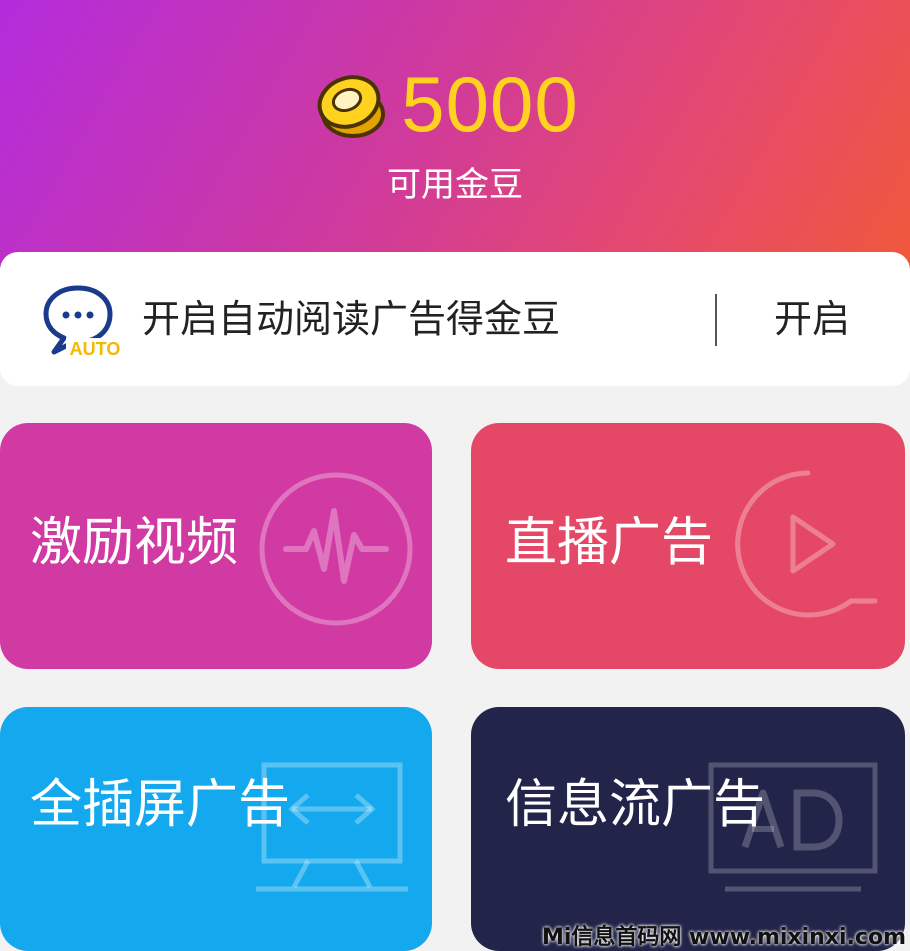  Describe the element at coordinates (716, 320) in the screenshot. I see `divider` at that location.